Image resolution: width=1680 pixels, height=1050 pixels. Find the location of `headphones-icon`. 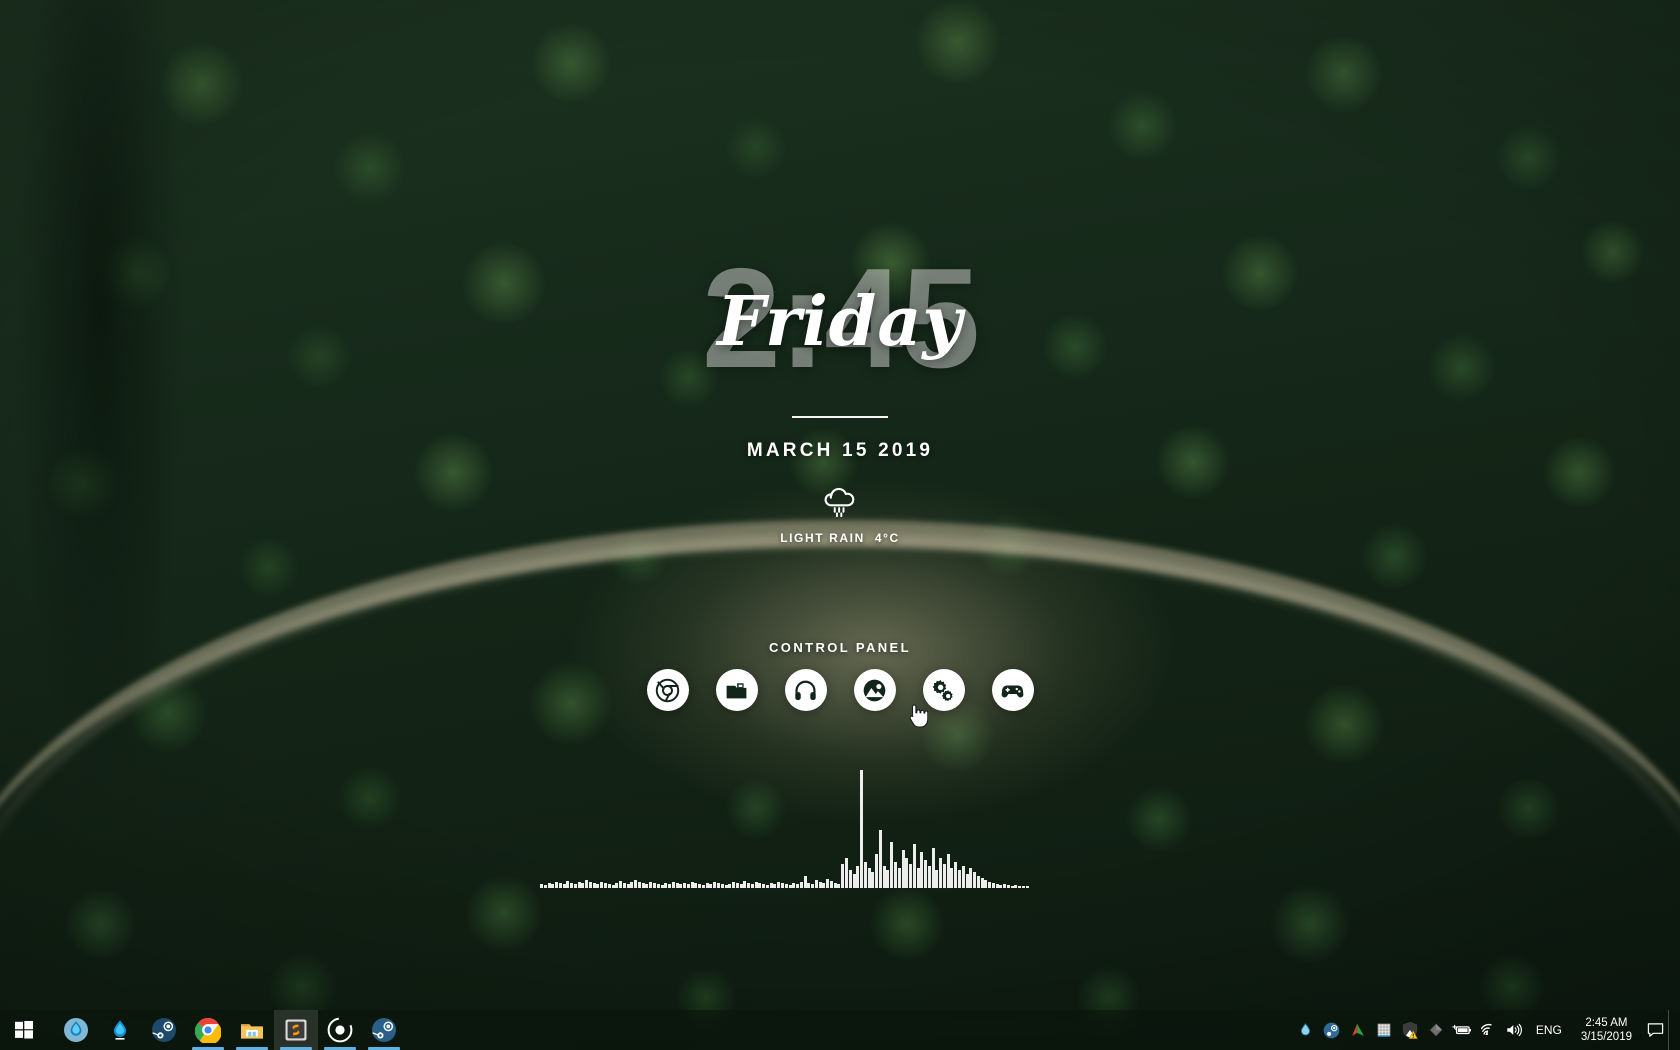

headphones-icon is located at coordinates (805, 690).